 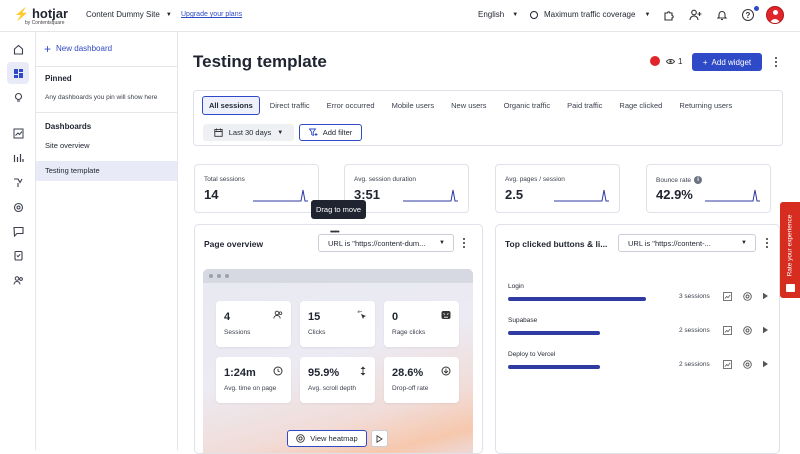 I want to click on add-widget-button: + Add widget, so click(x=727, y=62).